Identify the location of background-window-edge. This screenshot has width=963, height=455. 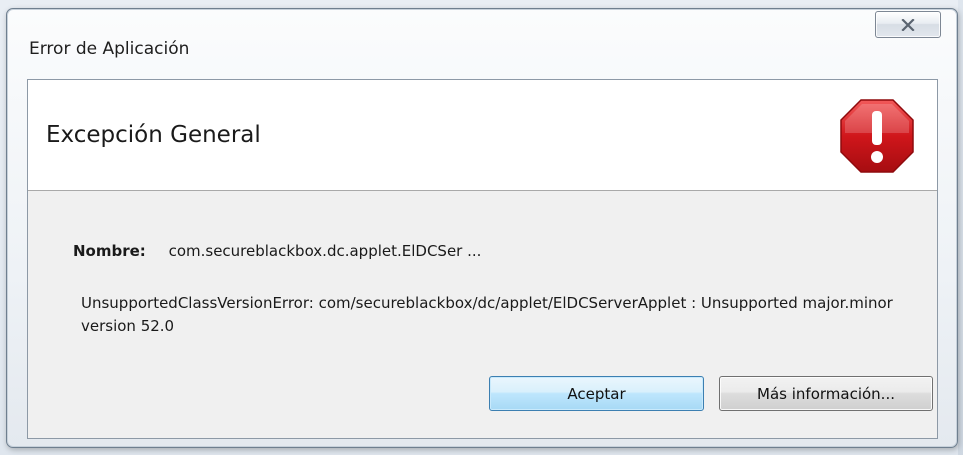
(960, 227).